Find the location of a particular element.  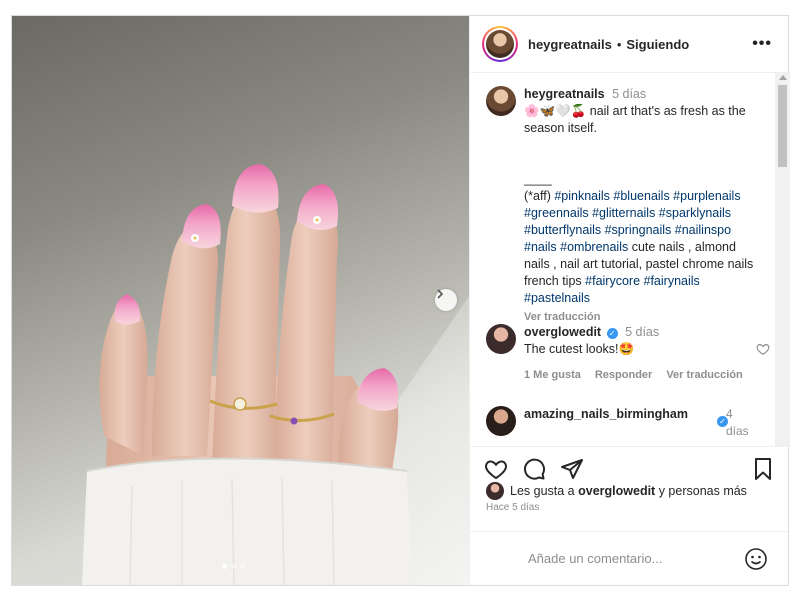

comment-text: The cutest looks!🤩 is located at coordinates (579, 349).